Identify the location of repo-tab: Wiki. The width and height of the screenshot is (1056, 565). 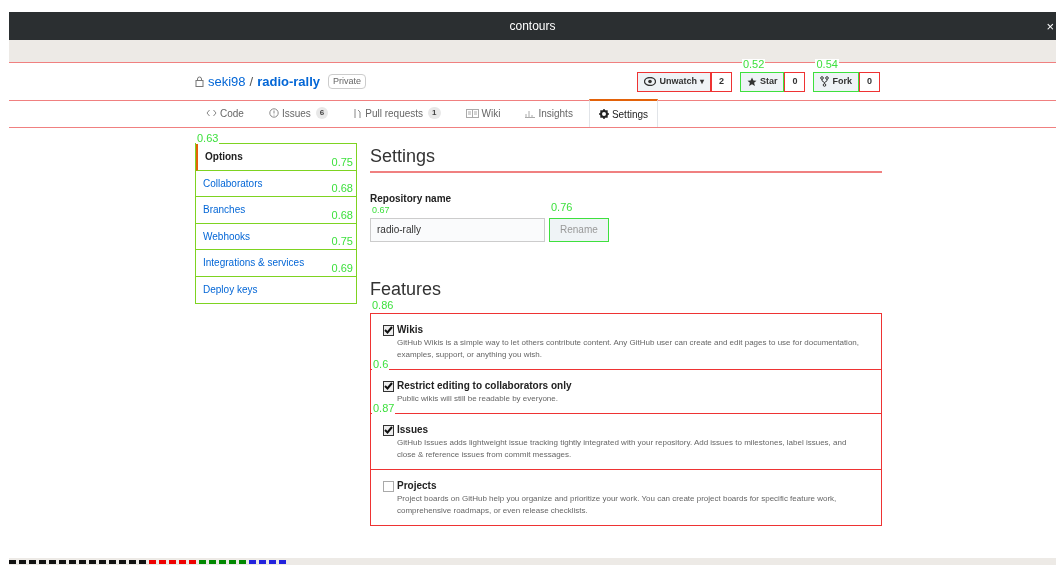
(483, 113).